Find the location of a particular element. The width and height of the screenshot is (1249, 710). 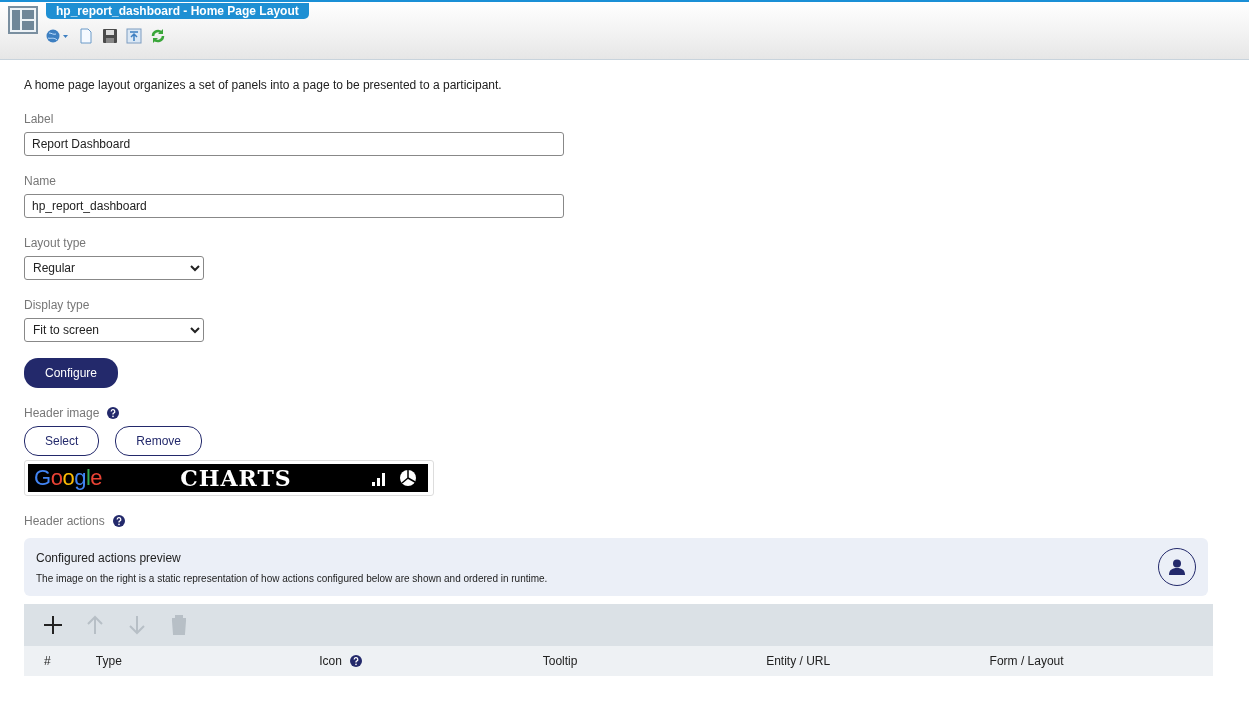

globe-menu-icon is located at coordinates (58, 36).